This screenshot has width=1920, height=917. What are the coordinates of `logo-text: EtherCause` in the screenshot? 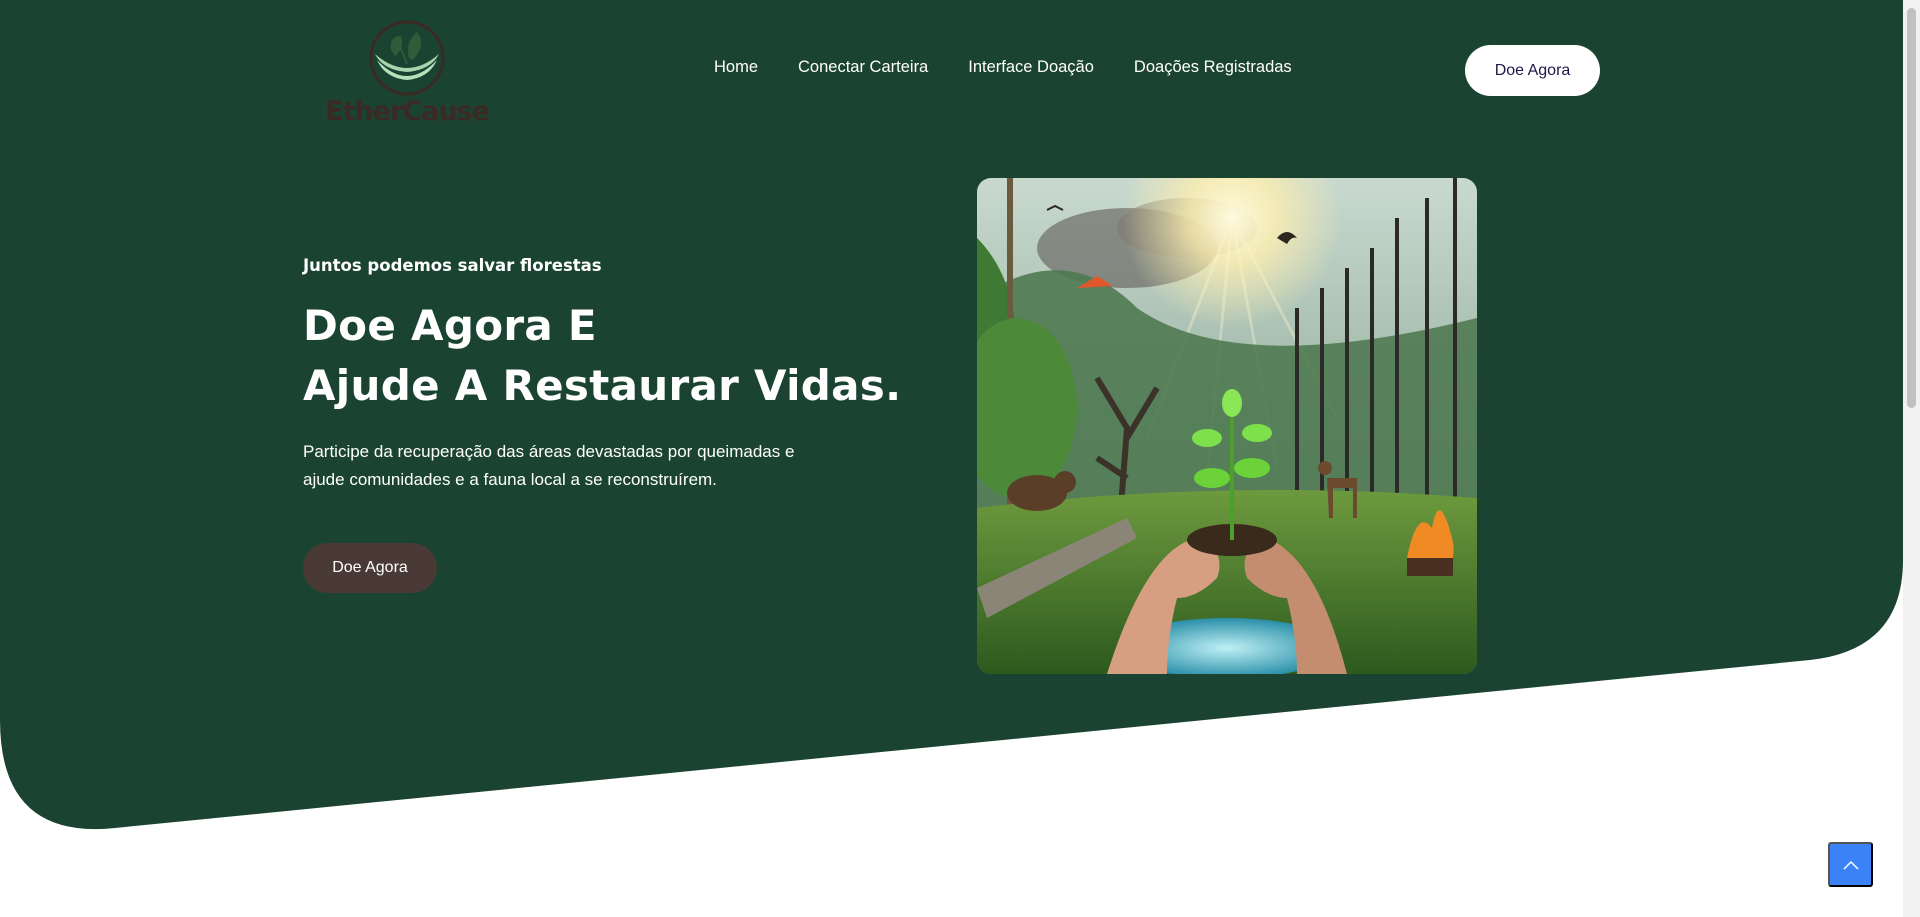 It's located at (407, 111).